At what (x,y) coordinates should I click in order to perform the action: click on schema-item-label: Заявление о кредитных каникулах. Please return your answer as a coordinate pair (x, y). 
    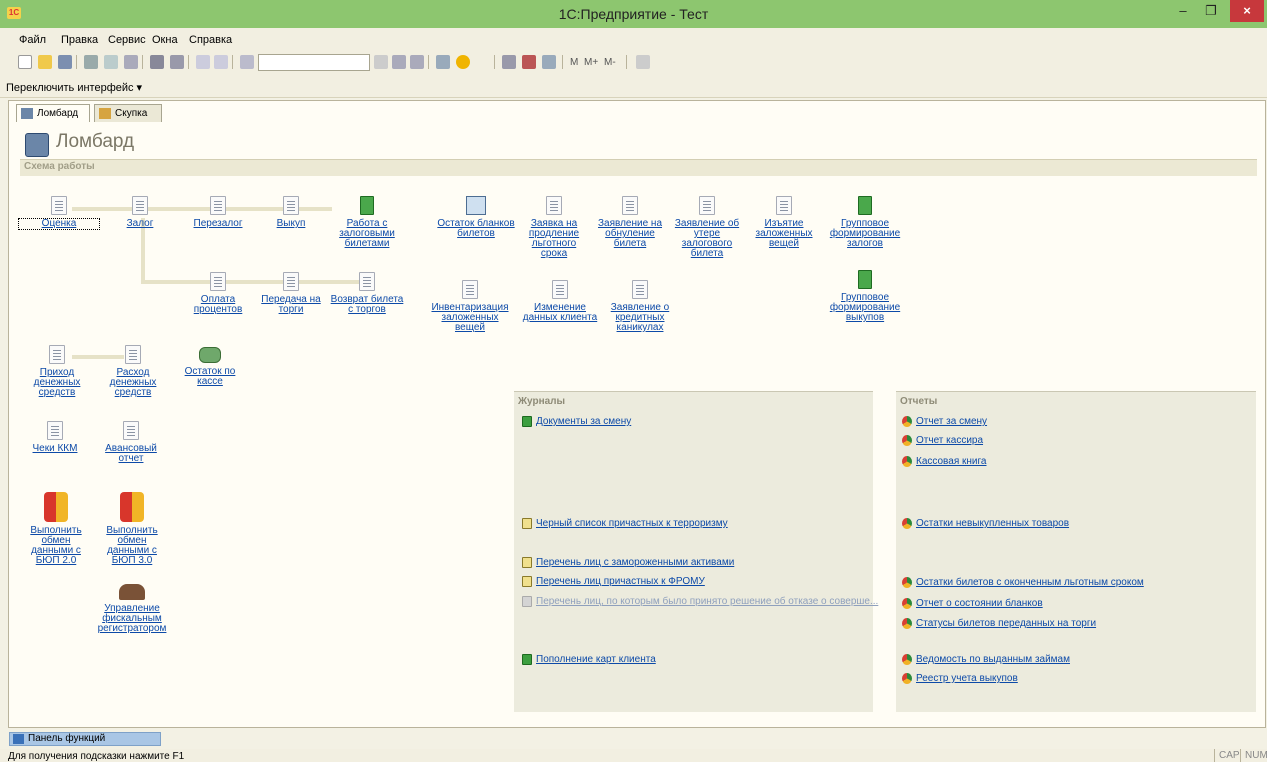
    Looking at the image, I should click on (640, 317).